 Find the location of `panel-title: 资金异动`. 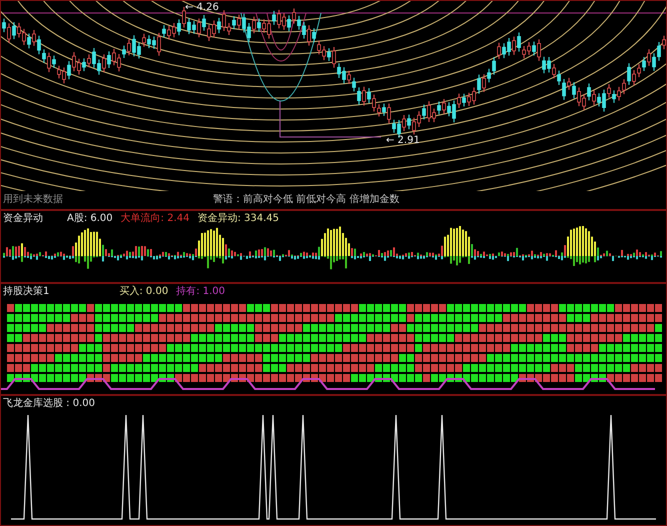

panel-title: 资金异动 is located at coordinates (23, 219).